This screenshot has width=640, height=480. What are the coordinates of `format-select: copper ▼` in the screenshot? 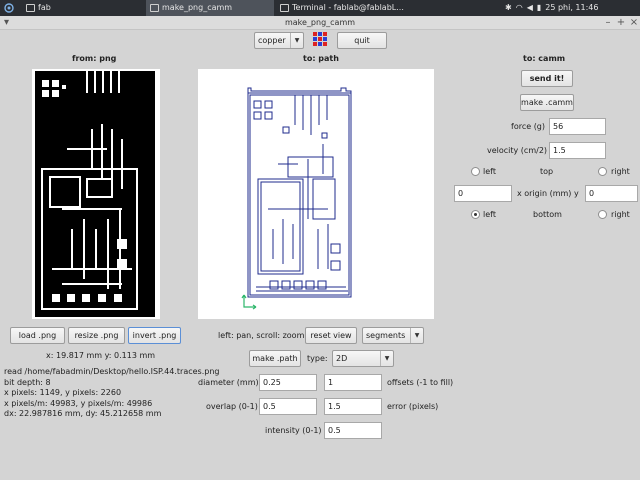 It's located at (279, 40).